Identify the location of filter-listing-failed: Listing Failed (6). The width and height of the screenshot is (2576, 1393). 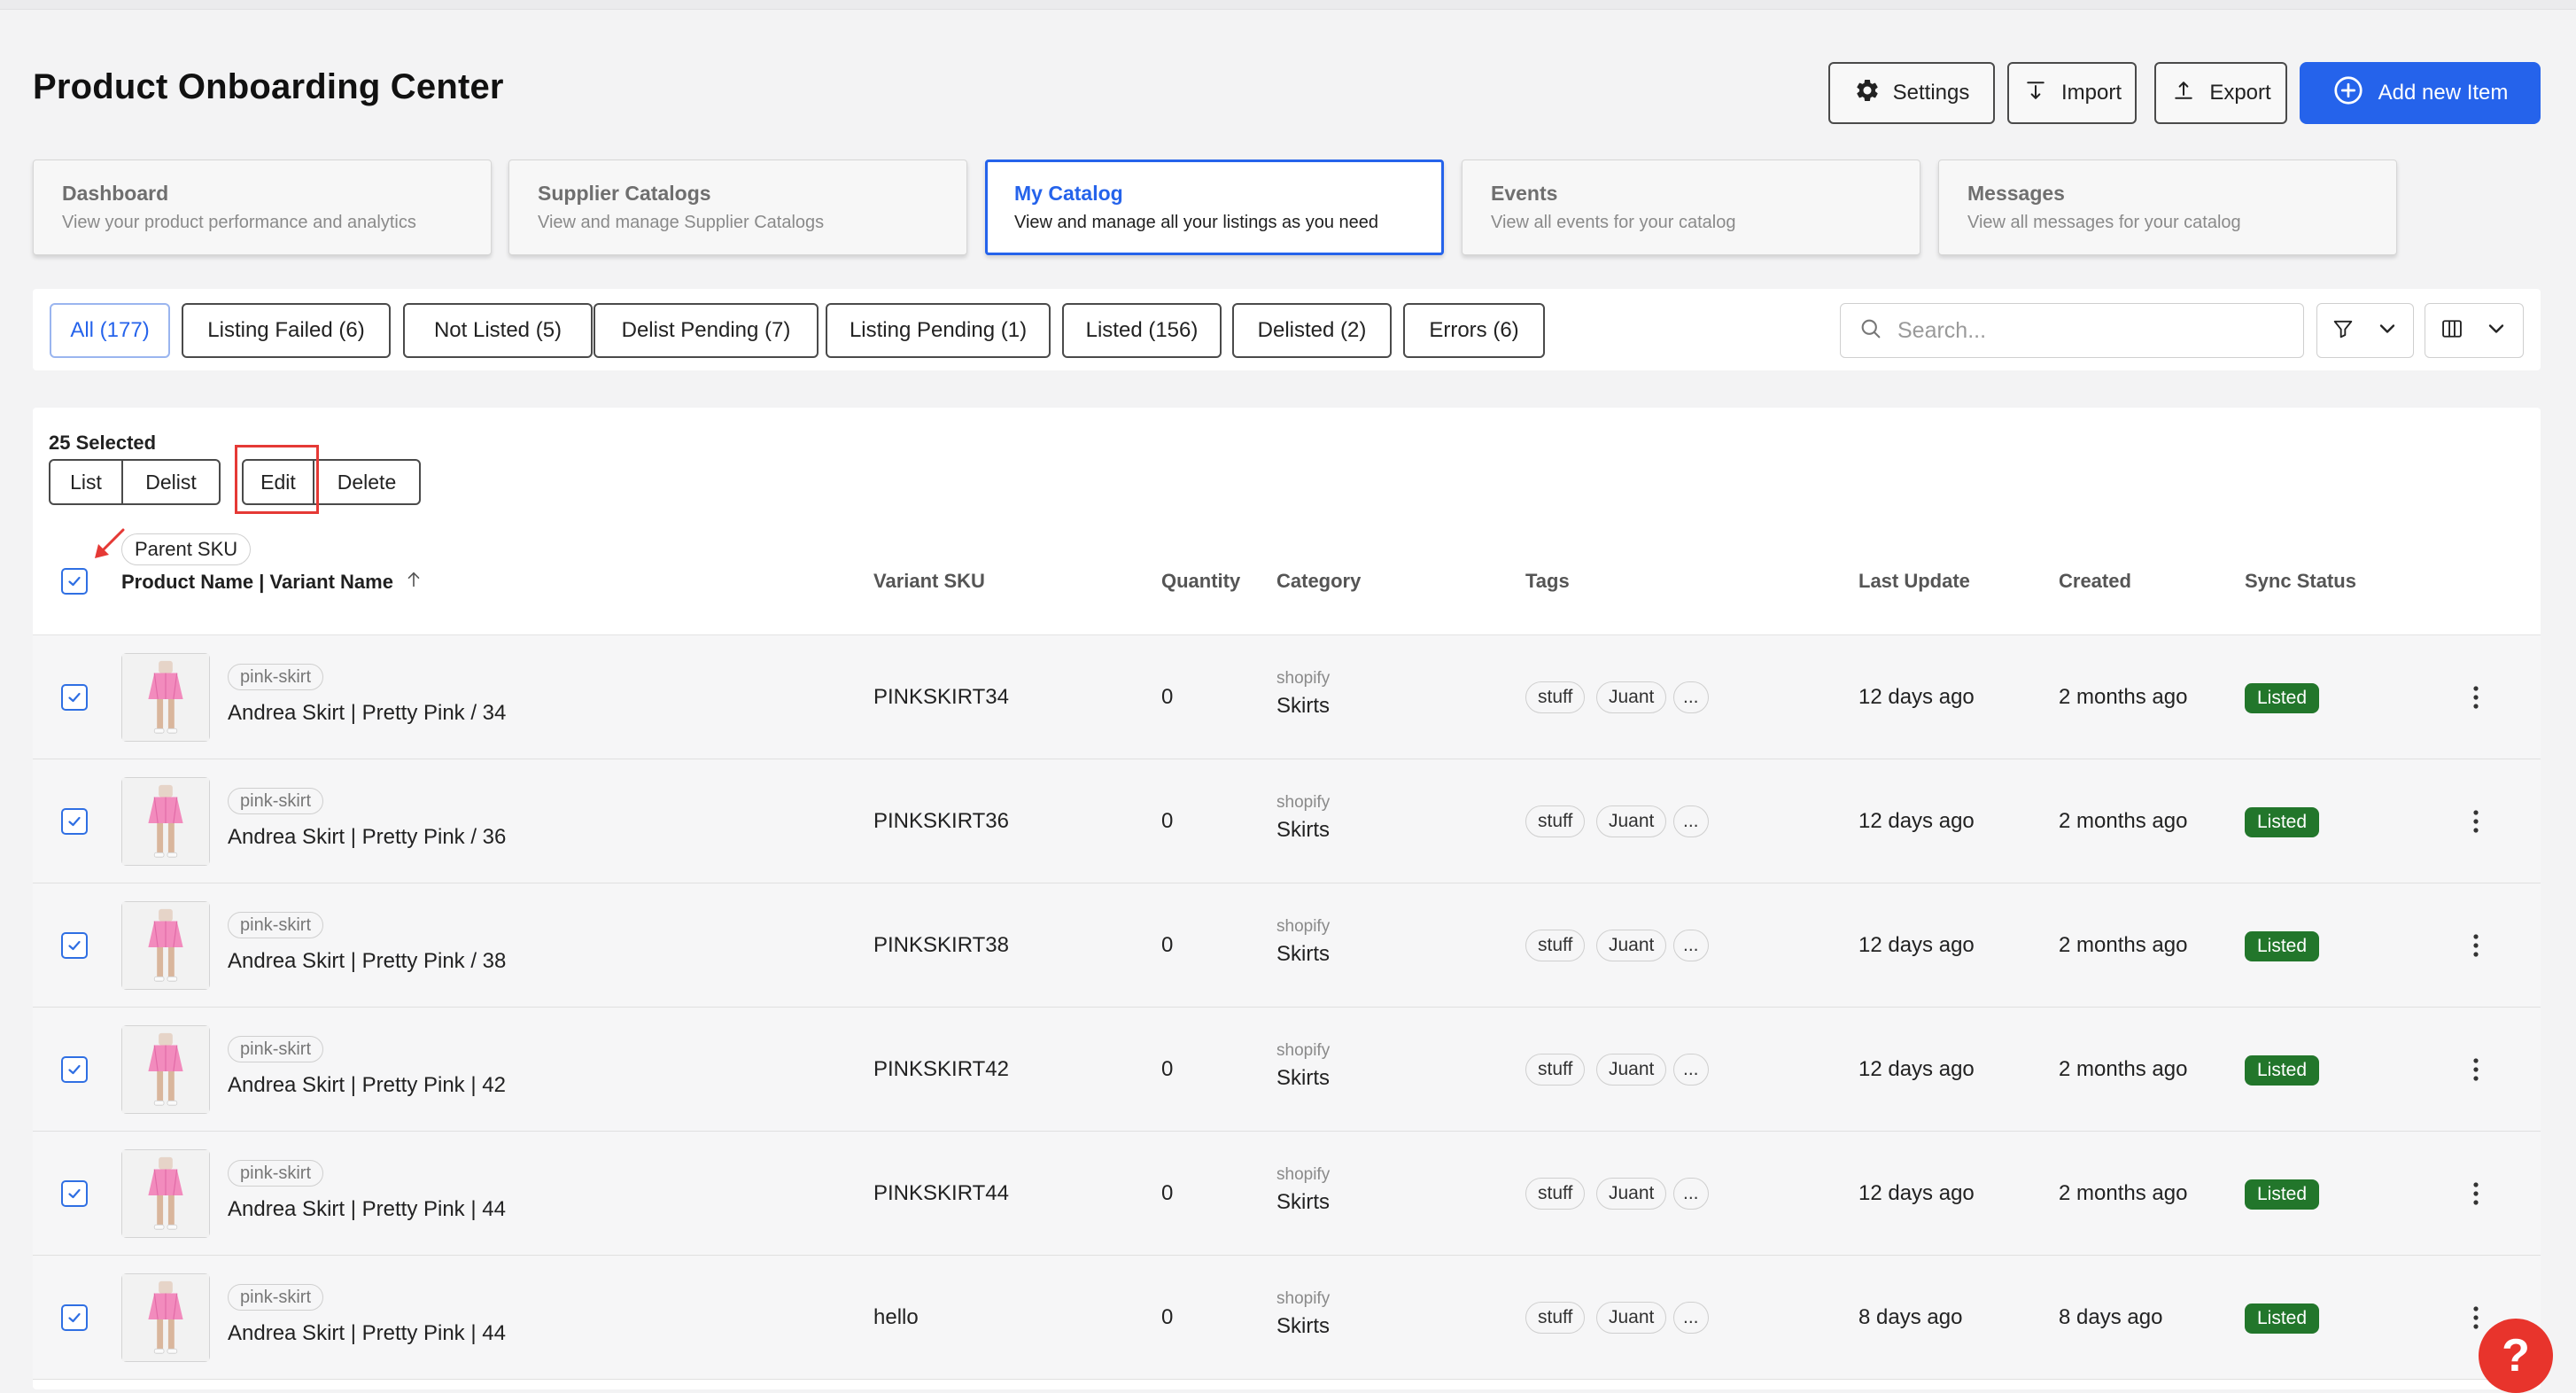
(286, 330).